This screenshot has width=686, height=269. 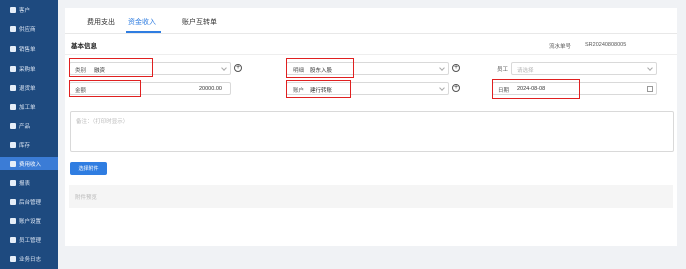 I want to click on category-select: 类别 融资, so click(x=150, y=68).